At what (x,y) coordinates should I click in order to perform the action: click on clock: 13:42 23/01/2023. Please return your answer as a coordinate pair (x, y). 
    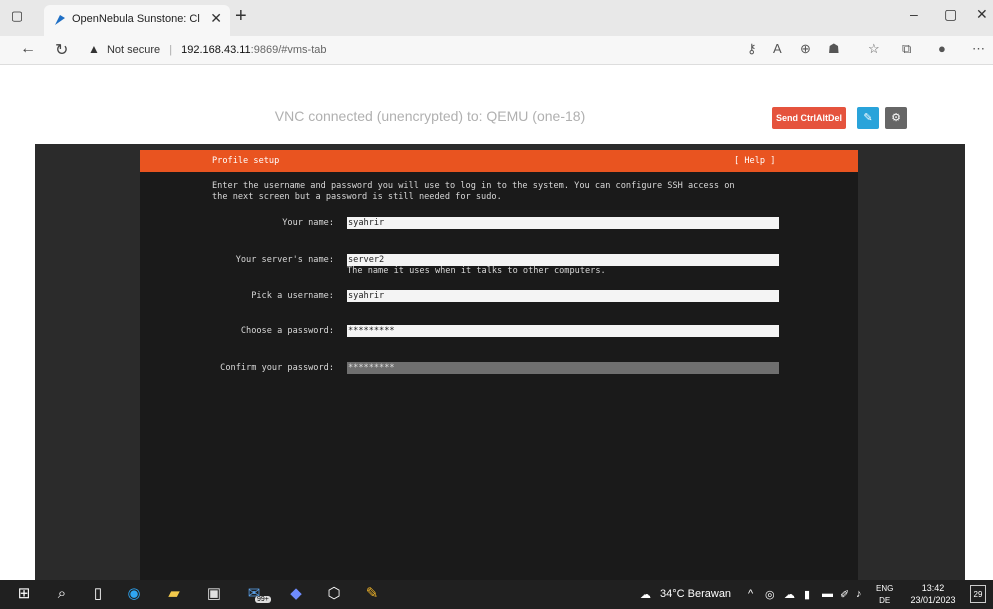
    Looking at the image, I should click on (933, 594).